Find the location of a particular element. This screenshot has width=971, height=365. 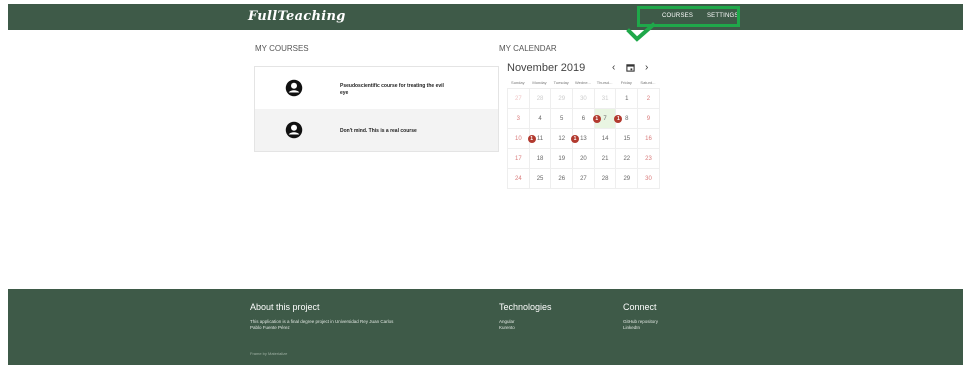

calendar-day-number: 3 is located at coordinates (518, 118).